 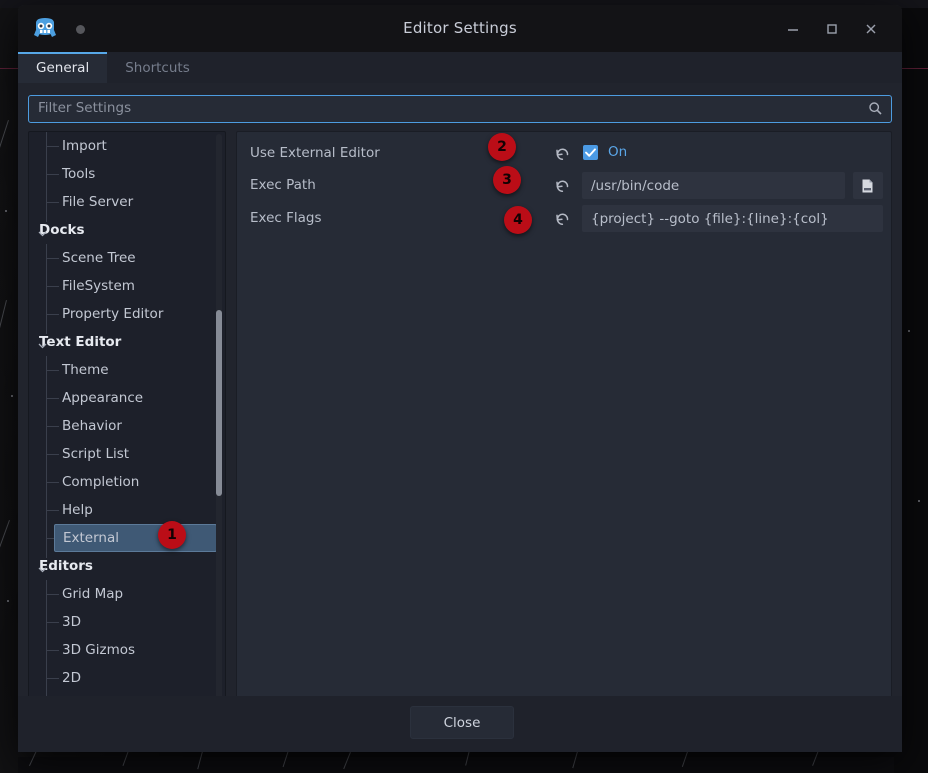 I want to click on dialog-titlebar: Editor Settings, so click(x=460, y=28).